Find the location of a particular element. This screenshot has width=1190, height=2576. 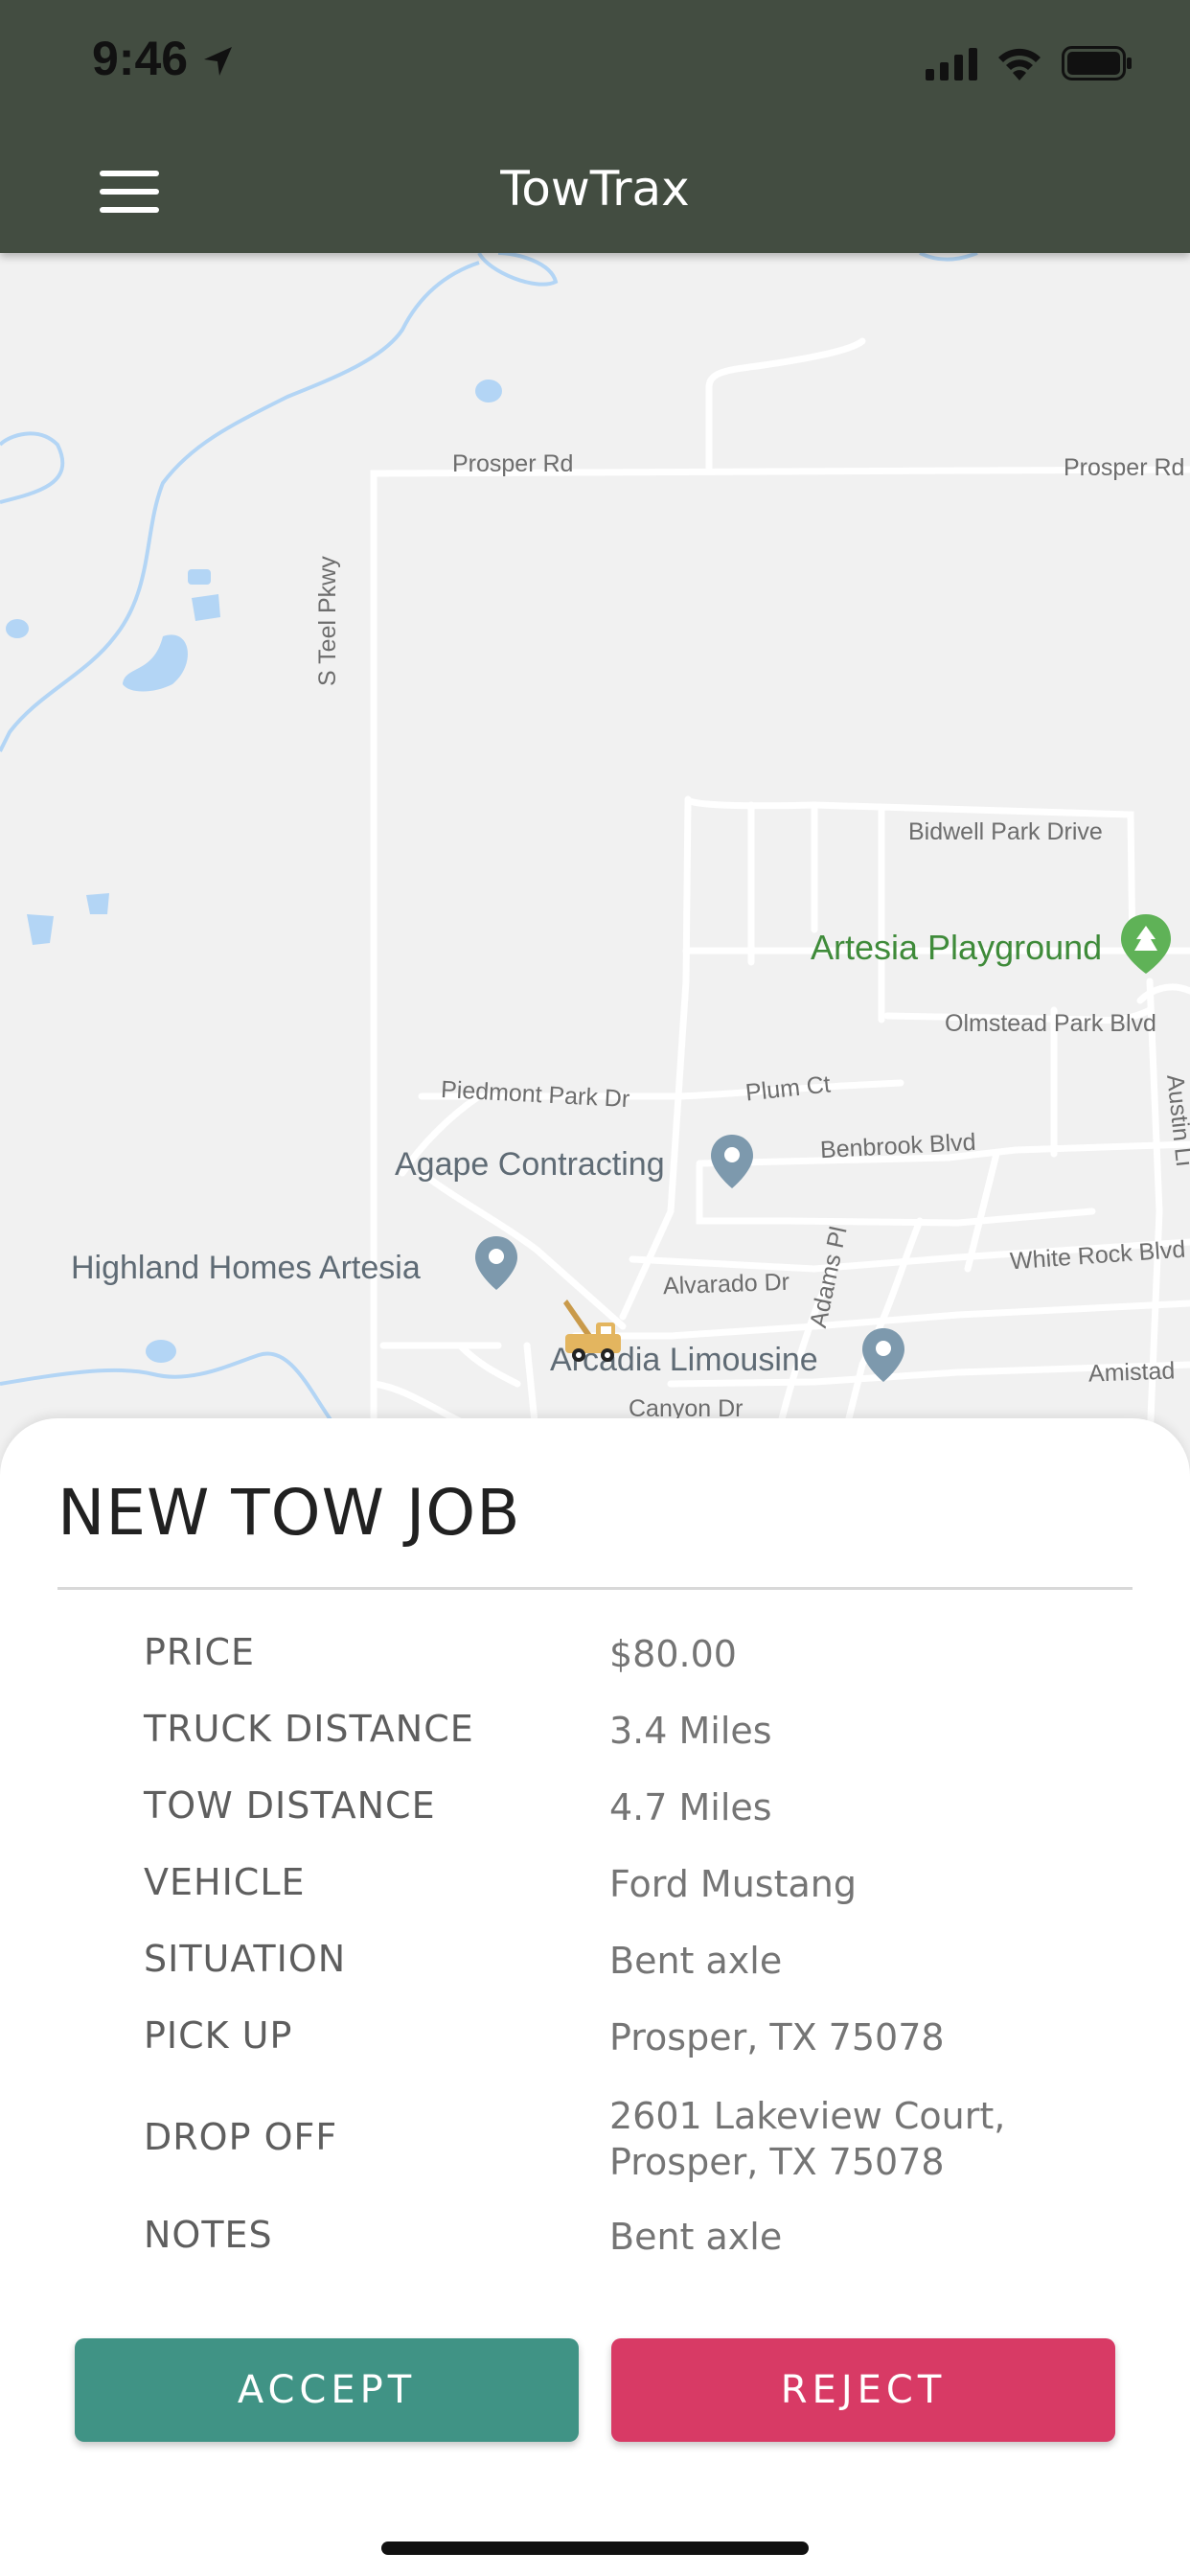

field-label: PICK UP is located at coordinates (218, 2035).